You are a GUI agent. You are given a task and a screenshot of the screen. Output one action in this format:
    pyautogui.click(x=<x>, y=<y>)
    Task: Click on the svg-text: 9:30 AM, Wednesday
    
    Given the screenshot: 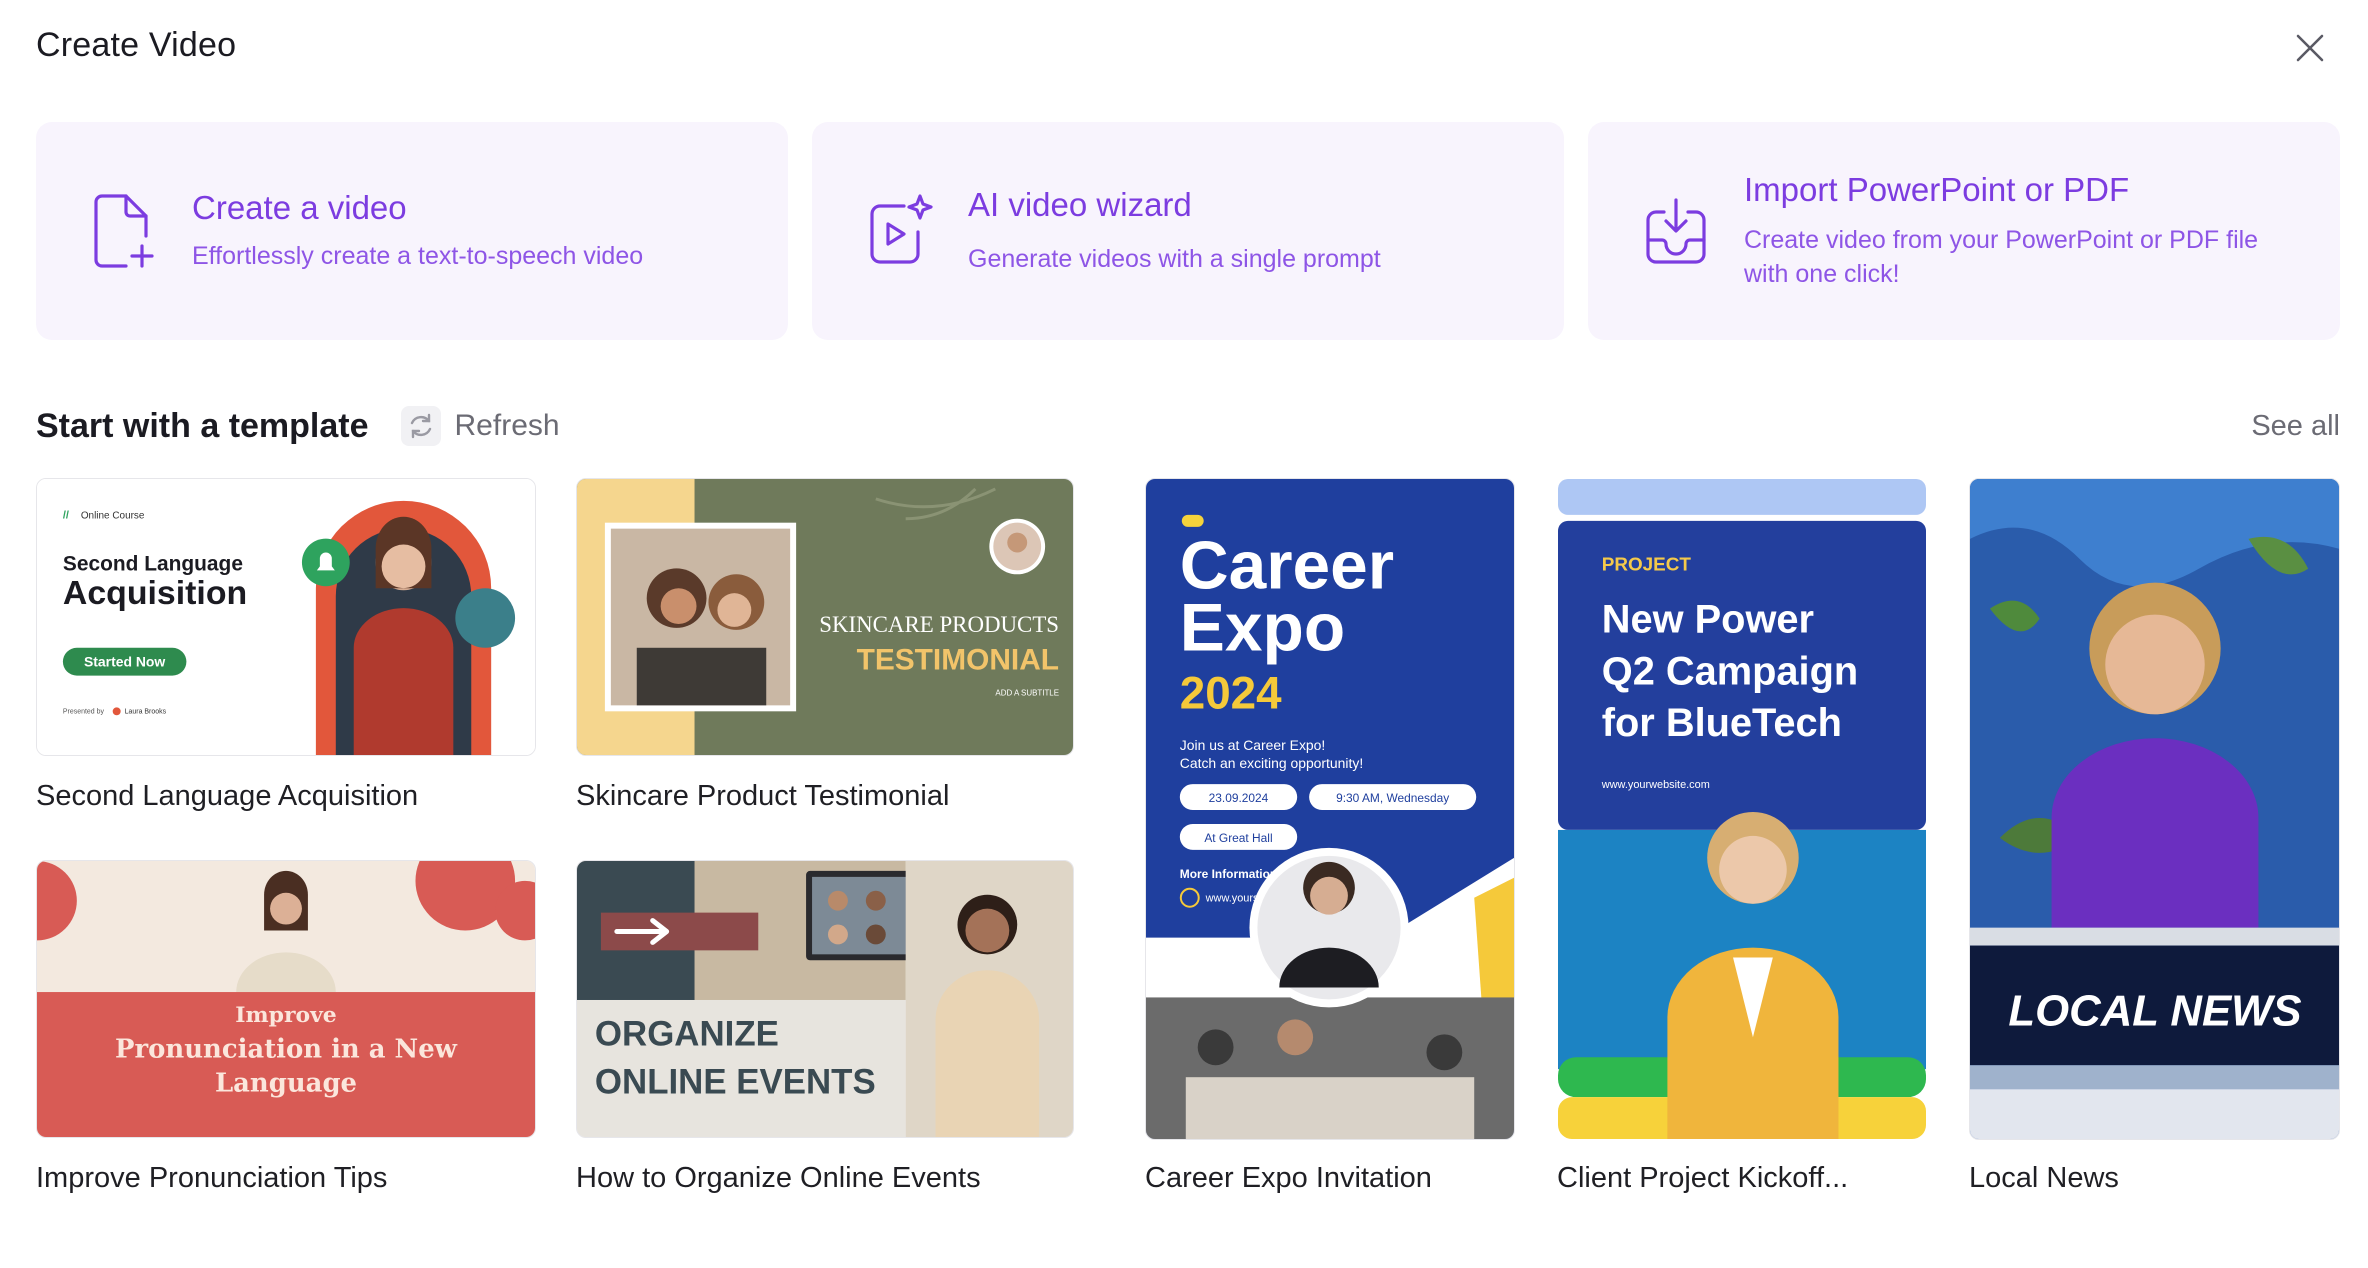 What is the action you would take?
    pyautogui.click(x=1392, y=798)
    